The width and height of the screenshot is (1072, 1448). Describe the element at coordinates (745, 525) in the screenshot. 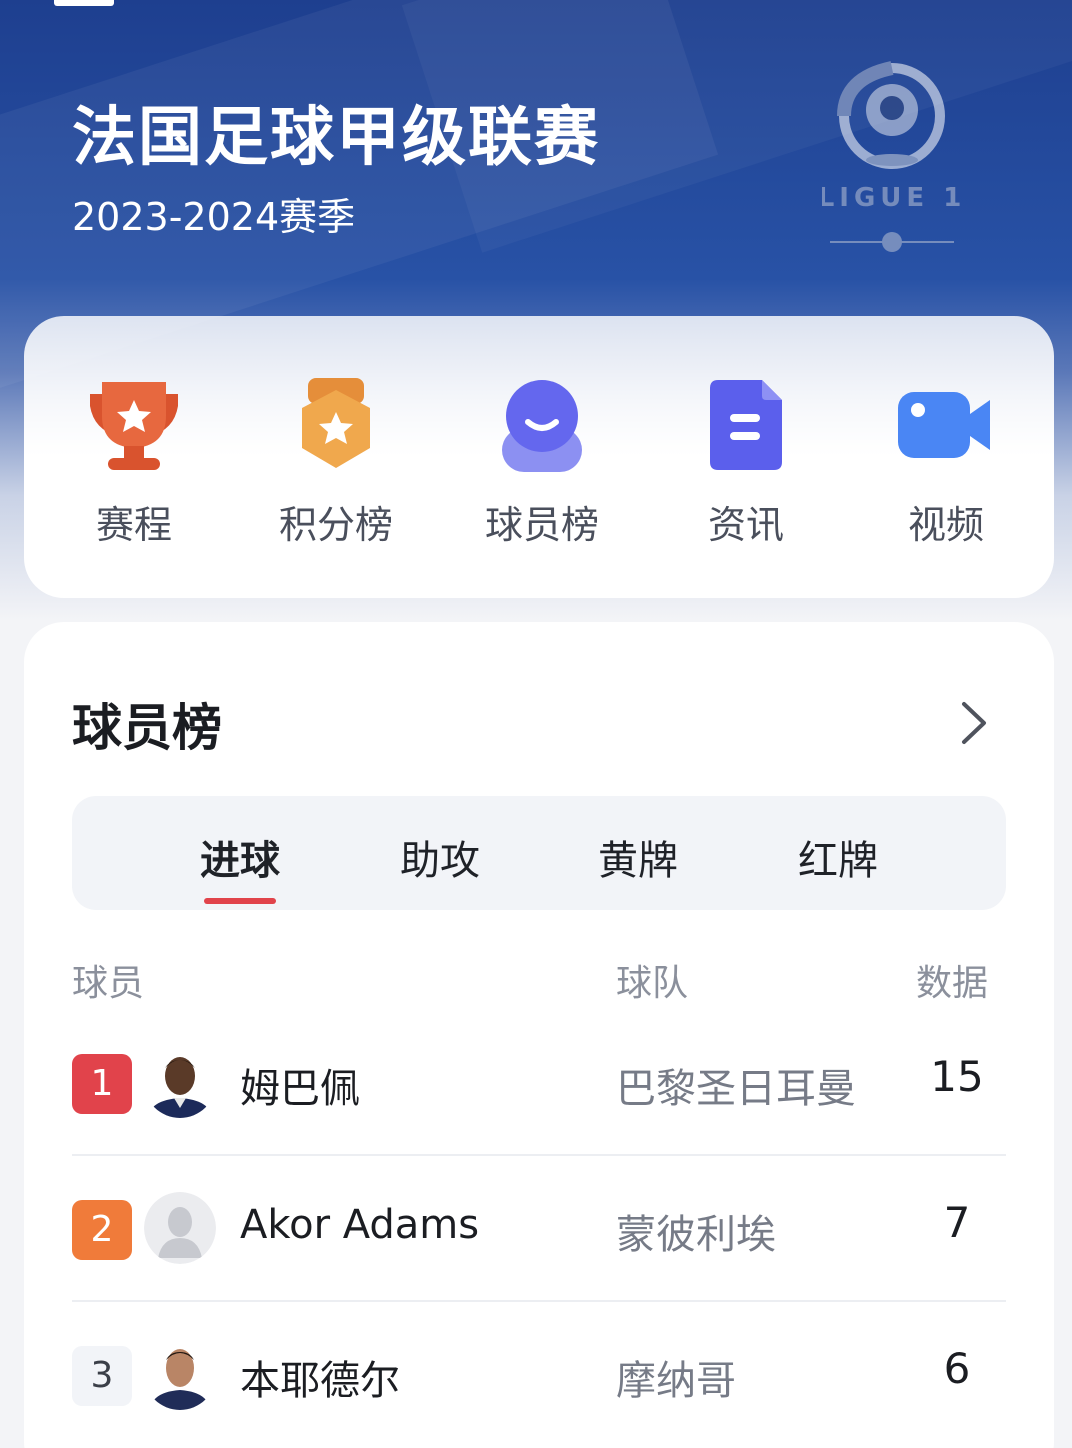

I see `nav-label-news: 资讯` at that location.